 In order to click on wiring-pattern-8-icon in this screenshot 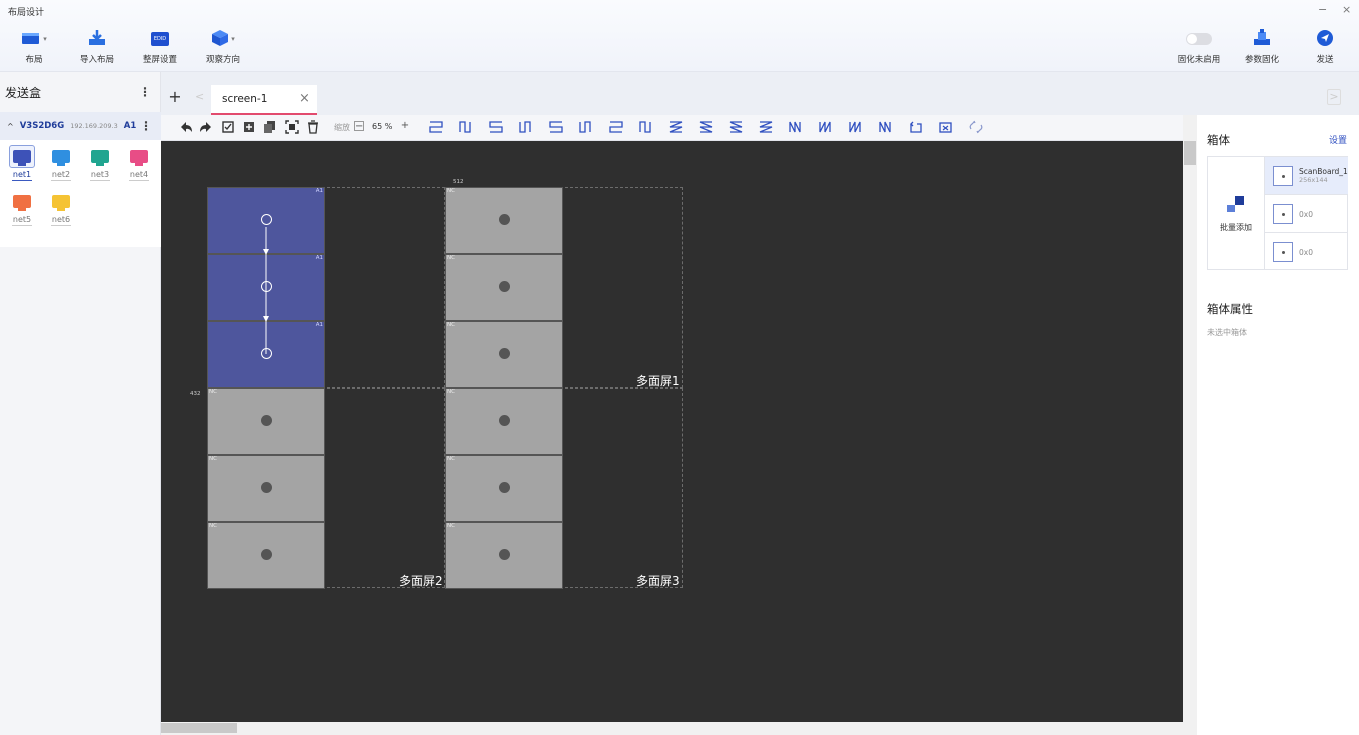, I will do `click(645, 127)`.